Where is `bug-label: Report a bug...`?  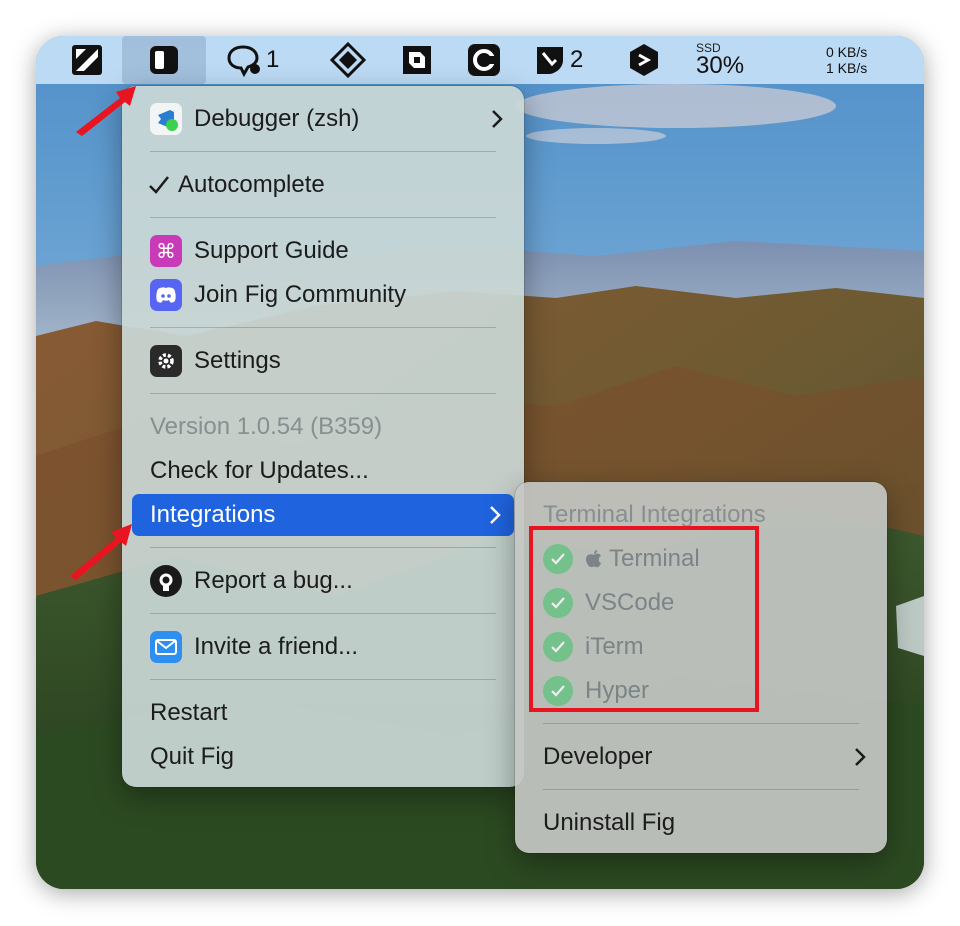 bug-label: Report a bug... is located at coordinates (273, 580).